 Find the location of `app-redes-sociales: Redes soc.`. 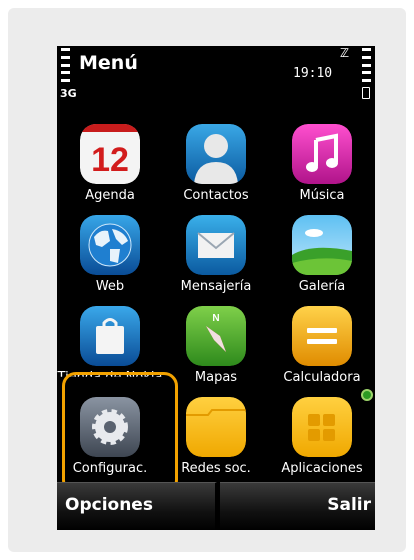

app-redes-sociales: Redes soc. is located at coordinates (216, 434).